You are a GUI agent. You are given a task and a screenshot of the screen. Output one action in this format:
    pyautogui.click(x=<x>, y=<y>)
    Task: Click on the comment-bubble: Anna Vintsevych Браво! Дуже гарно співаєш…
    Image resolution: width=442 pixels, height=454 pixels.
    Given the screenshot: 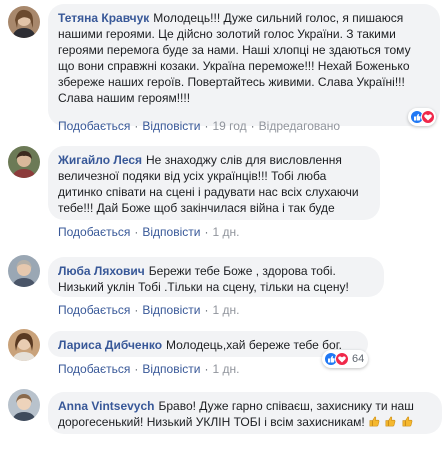 What is the action you would take?
    pyautogui.click(x=245, y=413)
    